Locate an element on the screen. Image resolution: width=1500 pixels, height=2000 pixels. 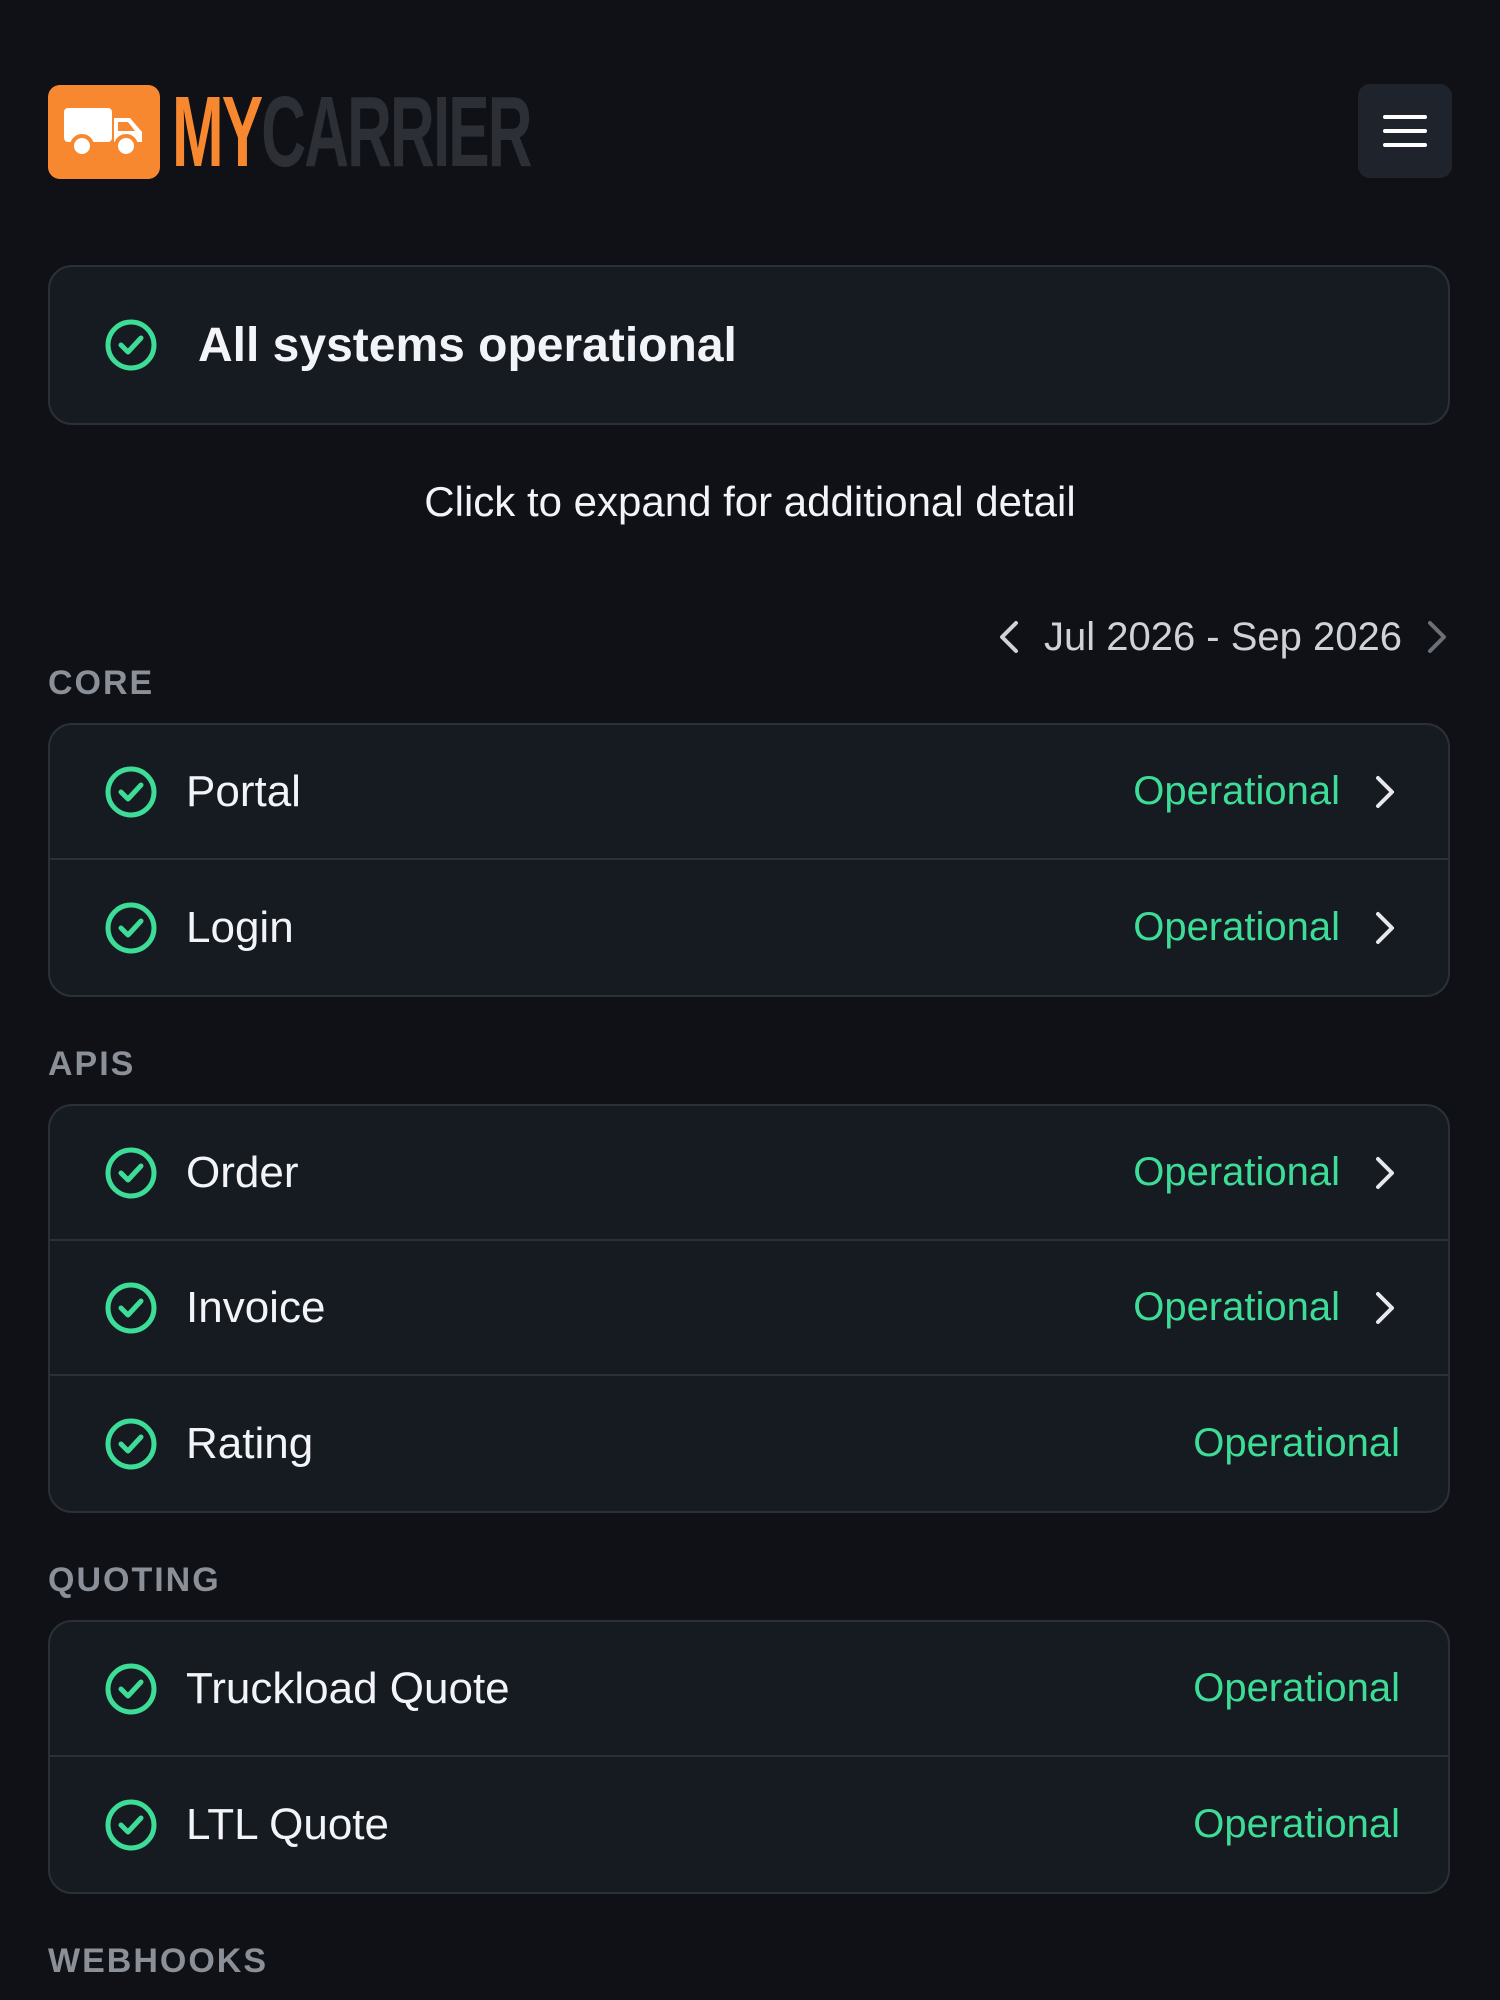
service-name: LTL Quote is located at coordinates (288, 1824).